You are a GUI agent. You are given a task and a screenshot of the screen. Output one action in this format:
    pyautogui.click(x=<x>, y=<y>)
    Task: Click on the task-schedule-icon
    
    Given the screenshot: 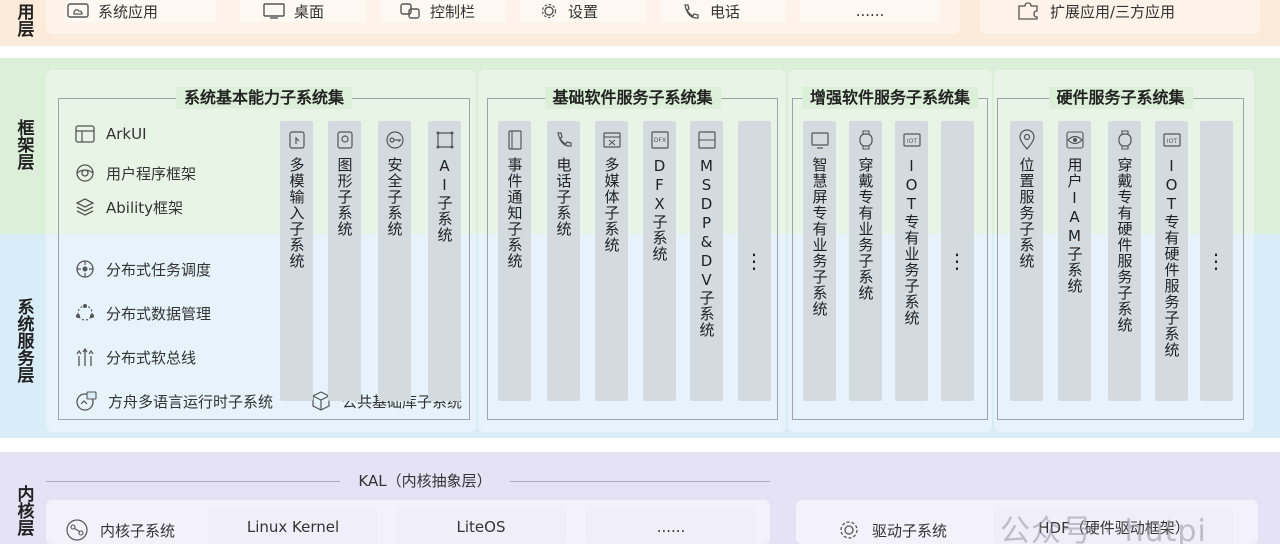 What is the action you would take?
    pyautogui.click(x=85, y=269)
    